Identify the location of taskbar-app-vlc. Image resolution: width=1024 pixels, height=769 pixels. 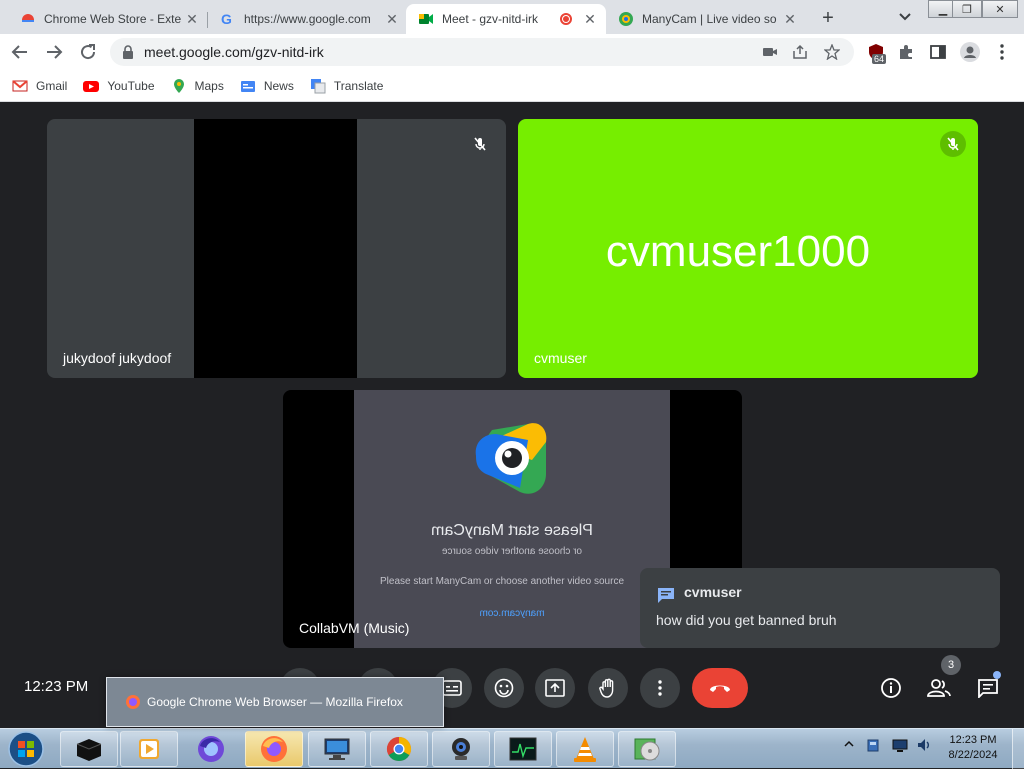
(585, 749).